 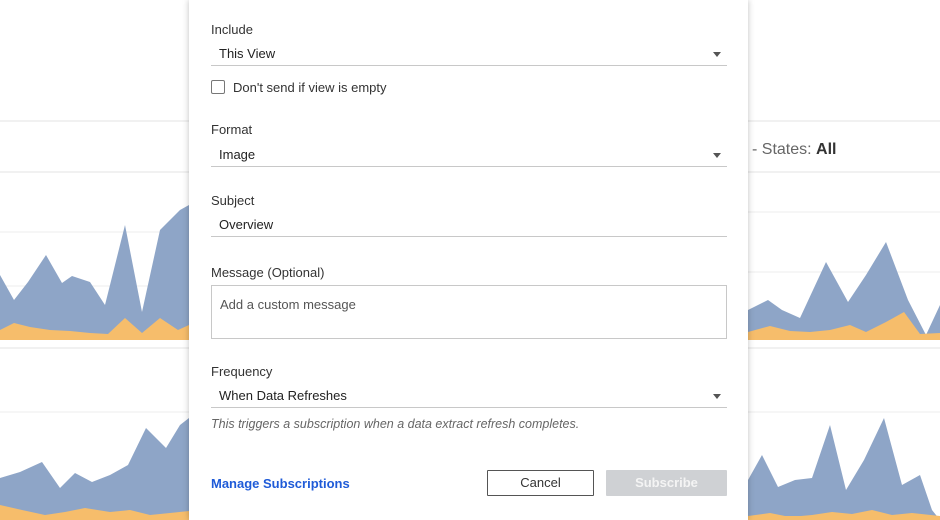 What do you see at coordinates (218, 87) in the screenshot?
I see `empty-view-checkbox` at bounding box center [218, 87].